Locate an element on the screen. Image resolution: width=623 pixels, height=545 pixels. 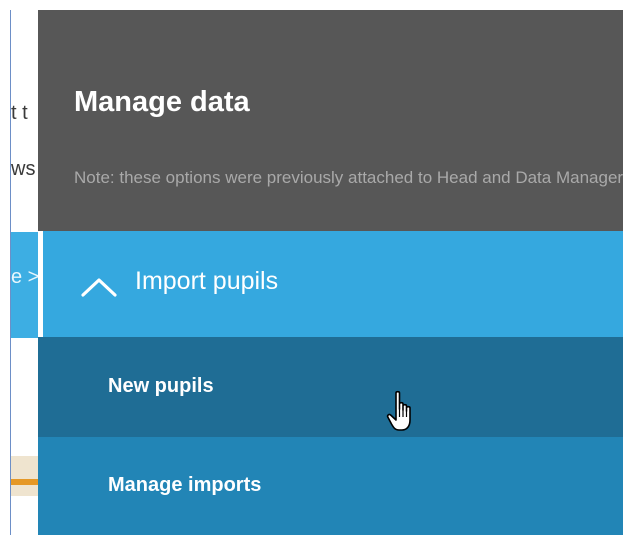
background-text-fragment: t t is located at coordinates (19, 113).